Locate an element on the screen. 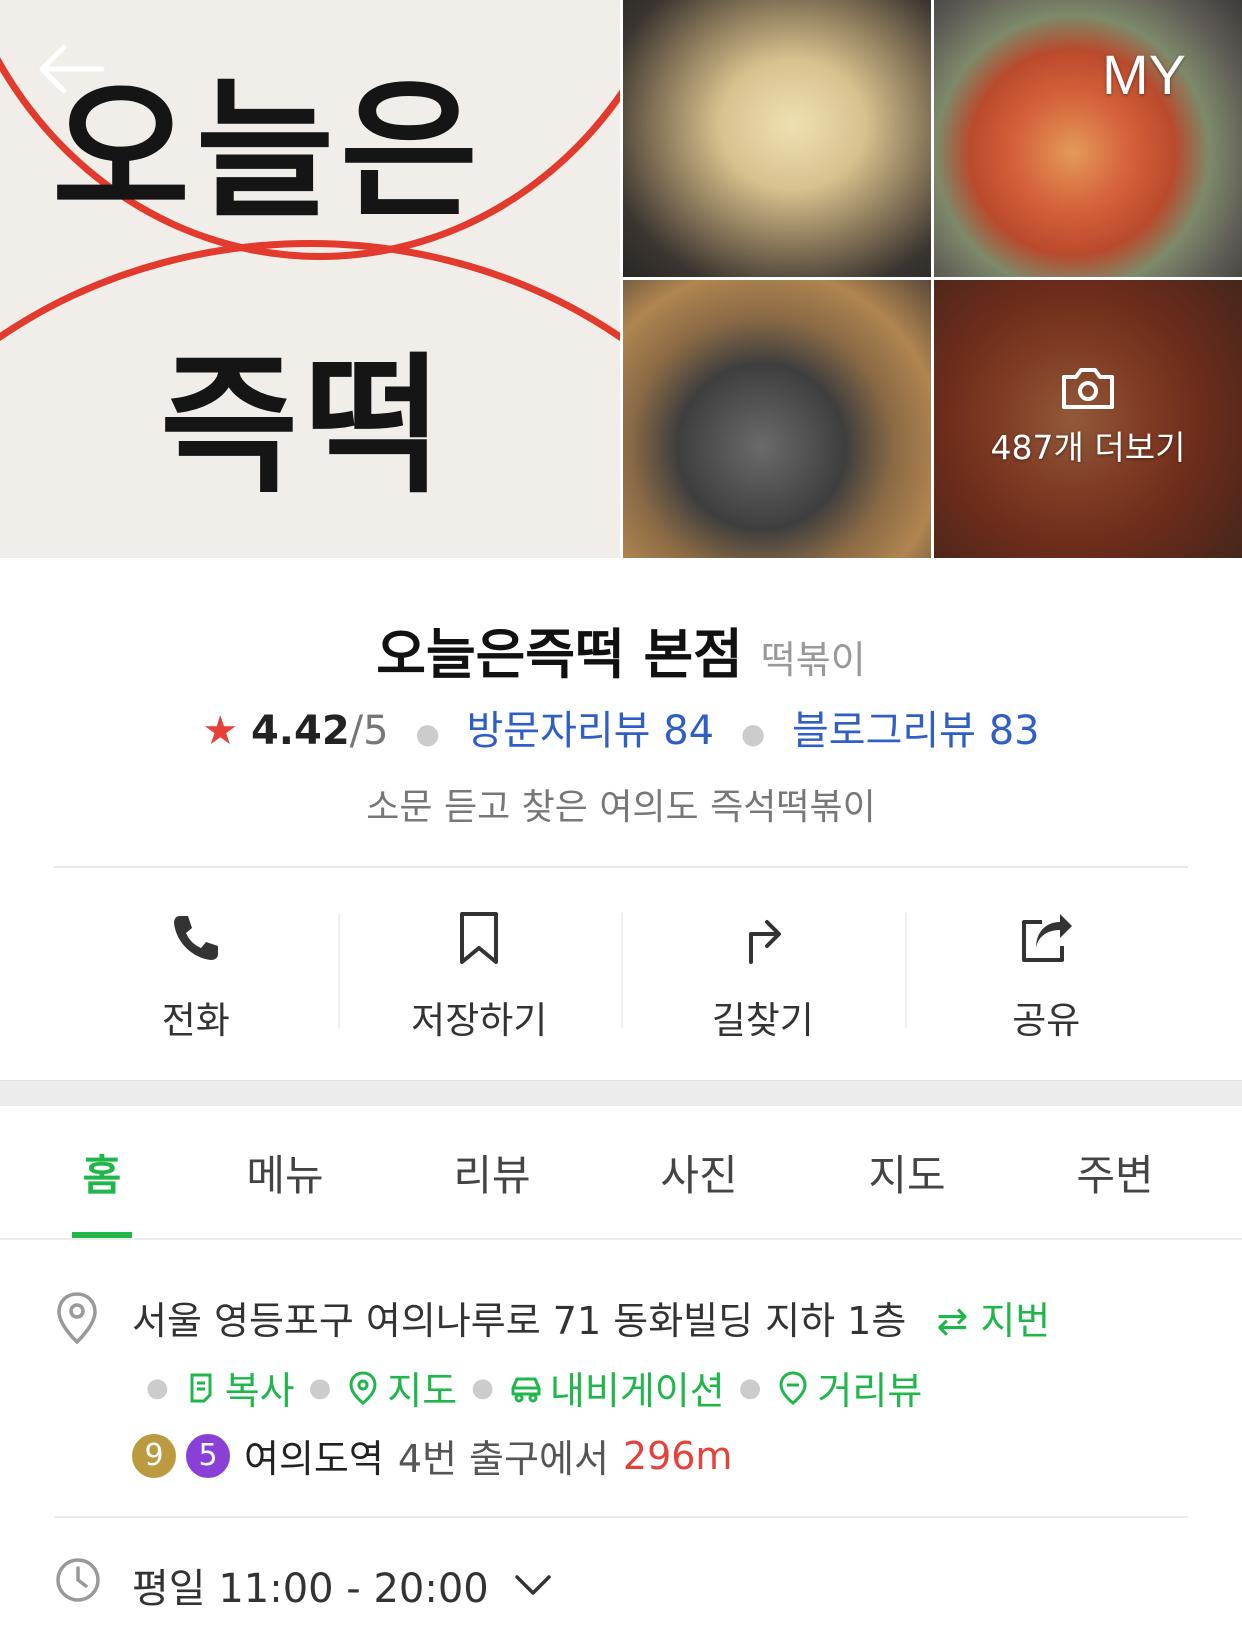 Image resolution: width=1242 pixels, height=1633 pixels. subway-line-5-badge: 5 is located at coordinates (208, 1455).